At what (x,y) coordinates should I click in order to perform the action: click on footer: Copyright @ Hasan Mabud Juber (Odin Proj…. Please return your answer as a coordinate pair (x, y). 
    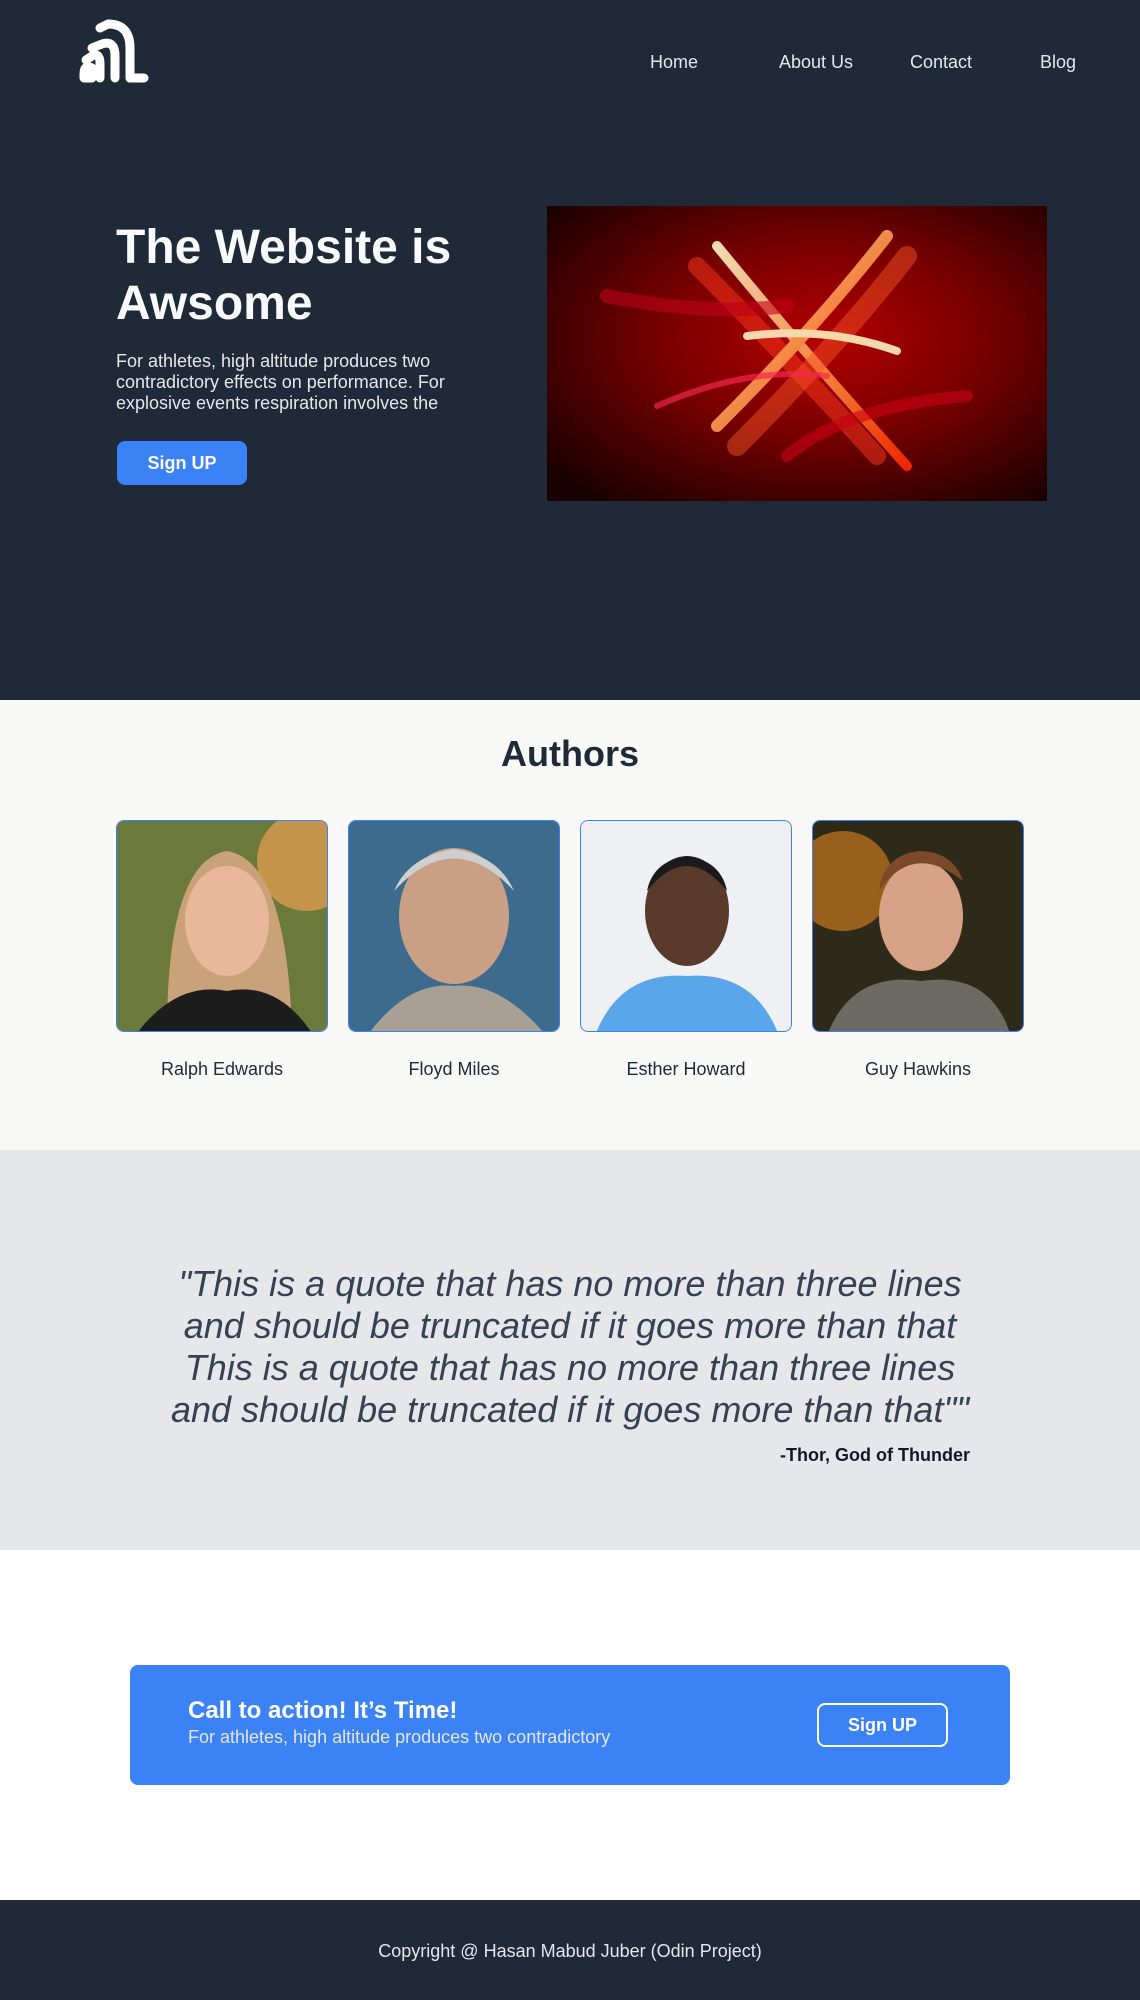
    Looking at the image, I should click on (570, 1950).